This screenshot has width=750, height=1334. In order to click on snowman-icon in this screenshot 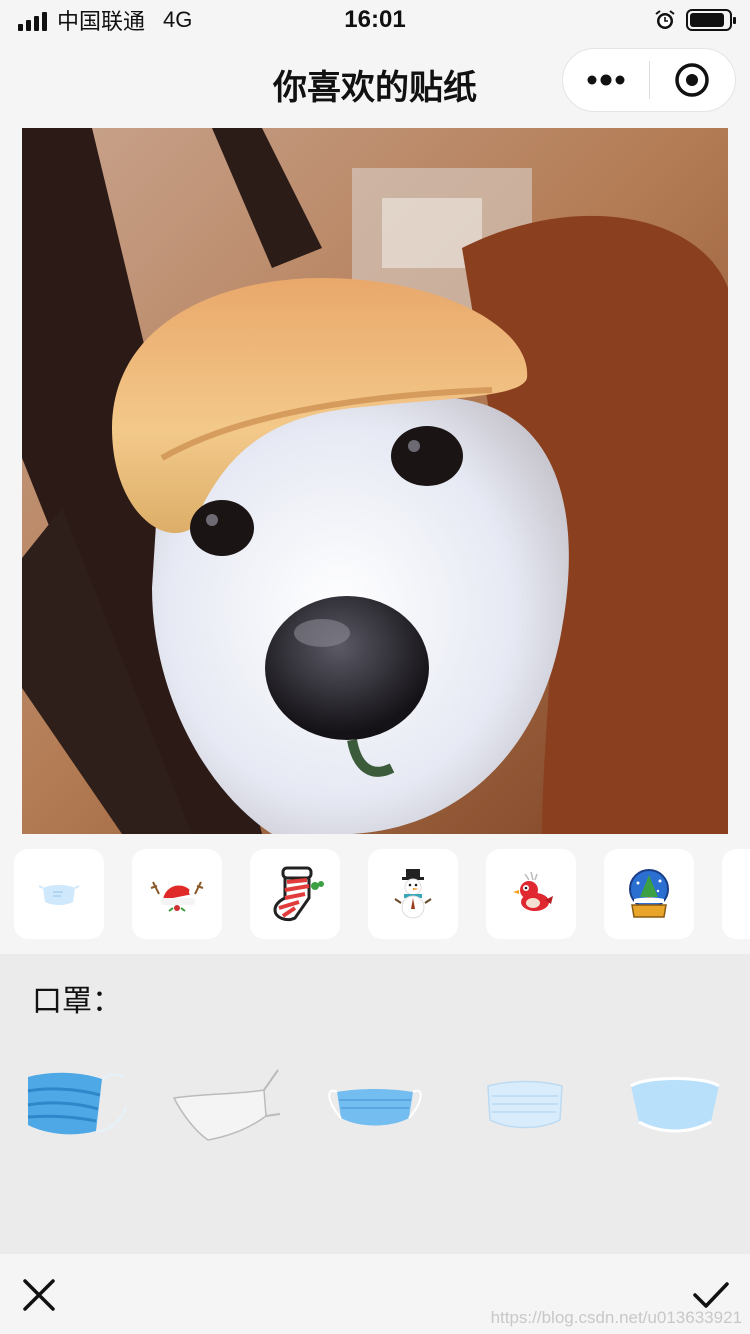, I will do `click(413, 894)`.